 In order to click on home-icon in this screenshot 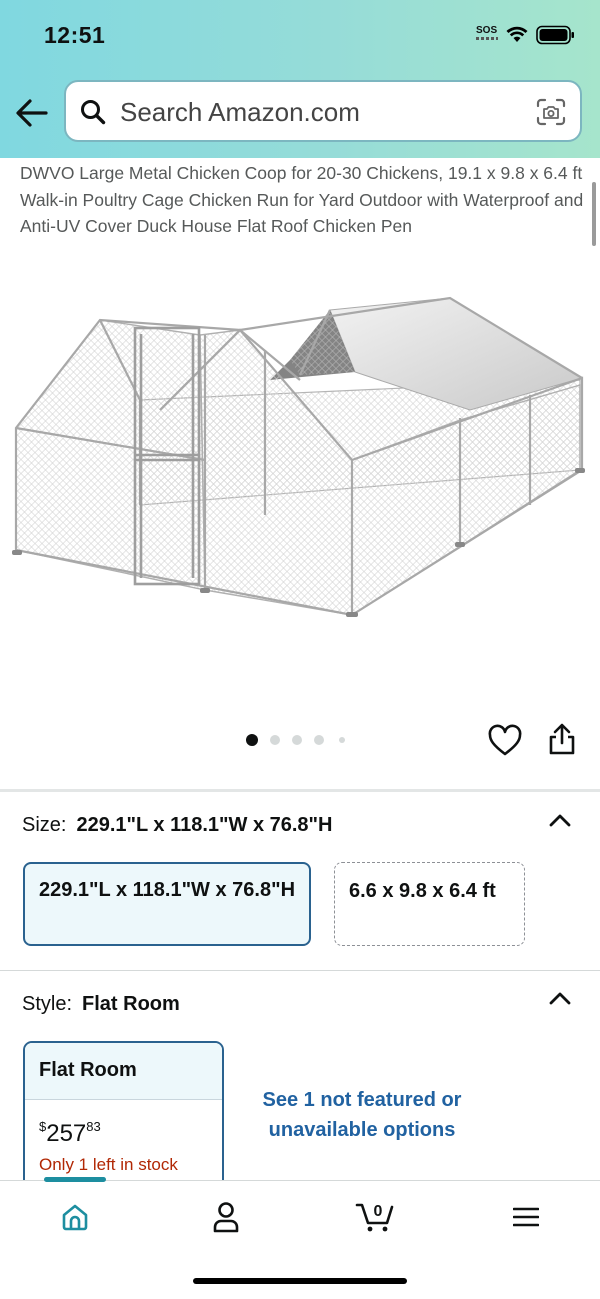, I will do `click(75, 1217)`.